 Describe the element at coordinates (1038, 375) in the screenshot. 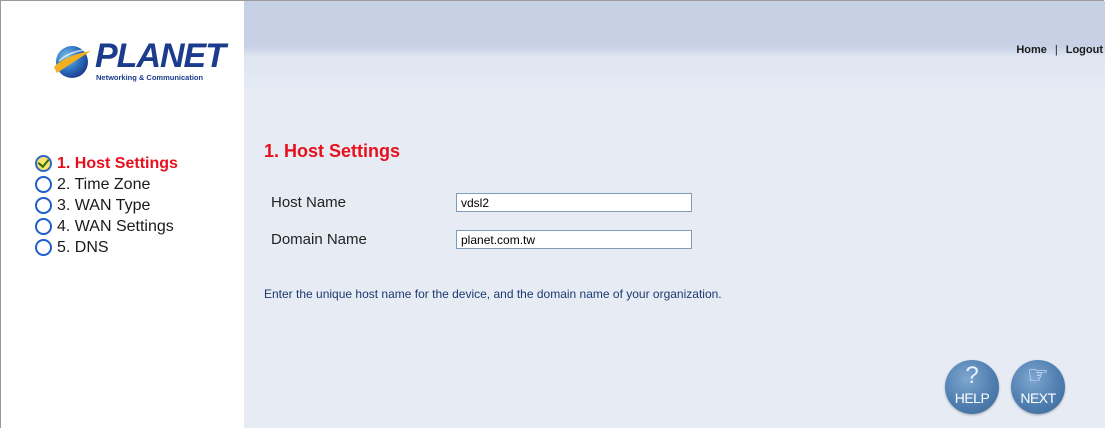

I see `pointing-hand-icon: ☞` at that location.